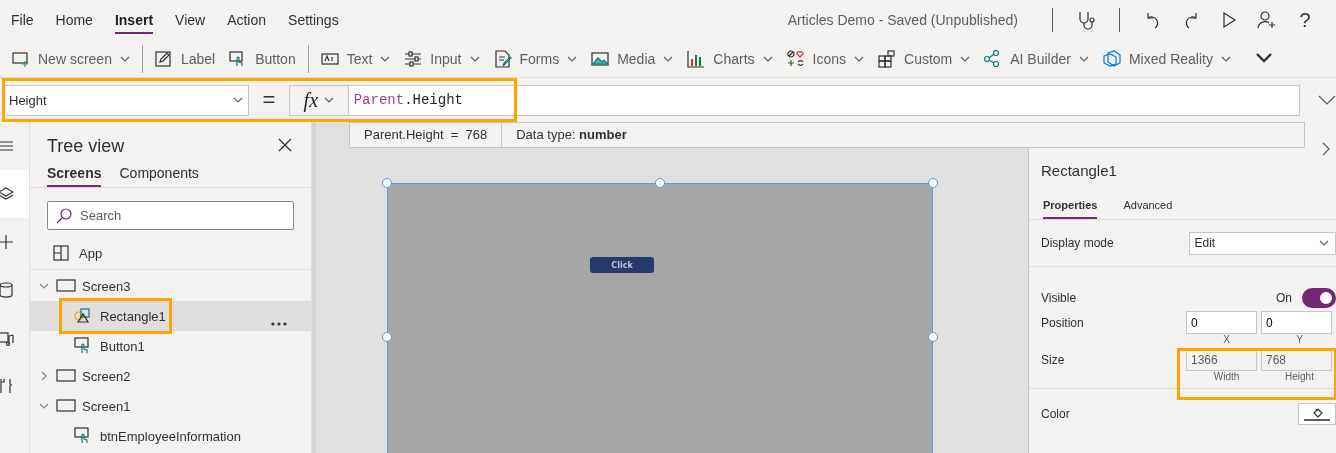 The image size is (1336, 453). I want to click on property-label: Display mode, so click(1078, 243).